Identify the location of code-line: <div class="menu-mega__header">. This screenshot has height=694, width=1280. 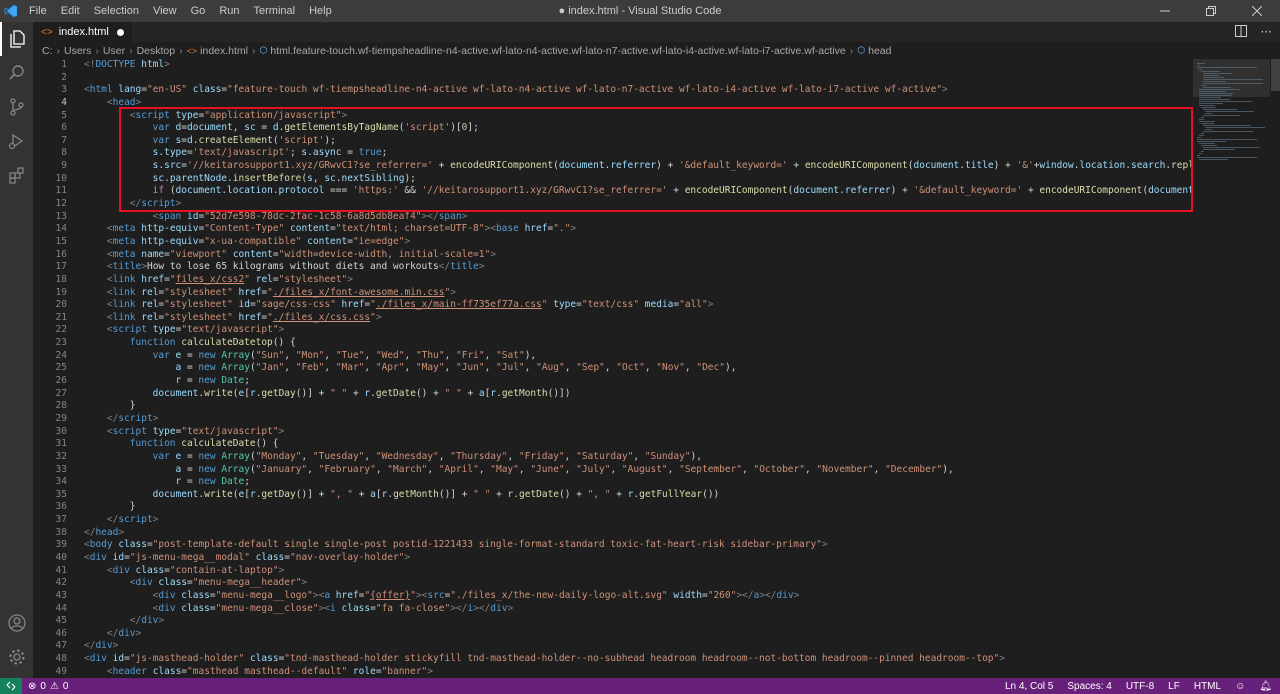
(638, 583).